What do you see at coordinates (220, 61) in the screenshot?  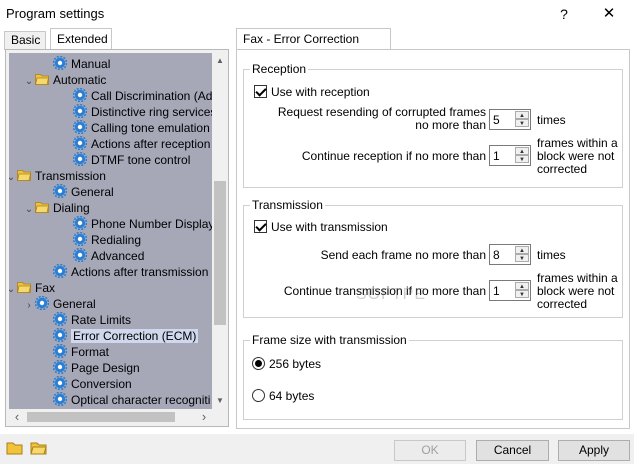 I see `scroll-up-arrow: ▲` at bounding box center [220, 61].